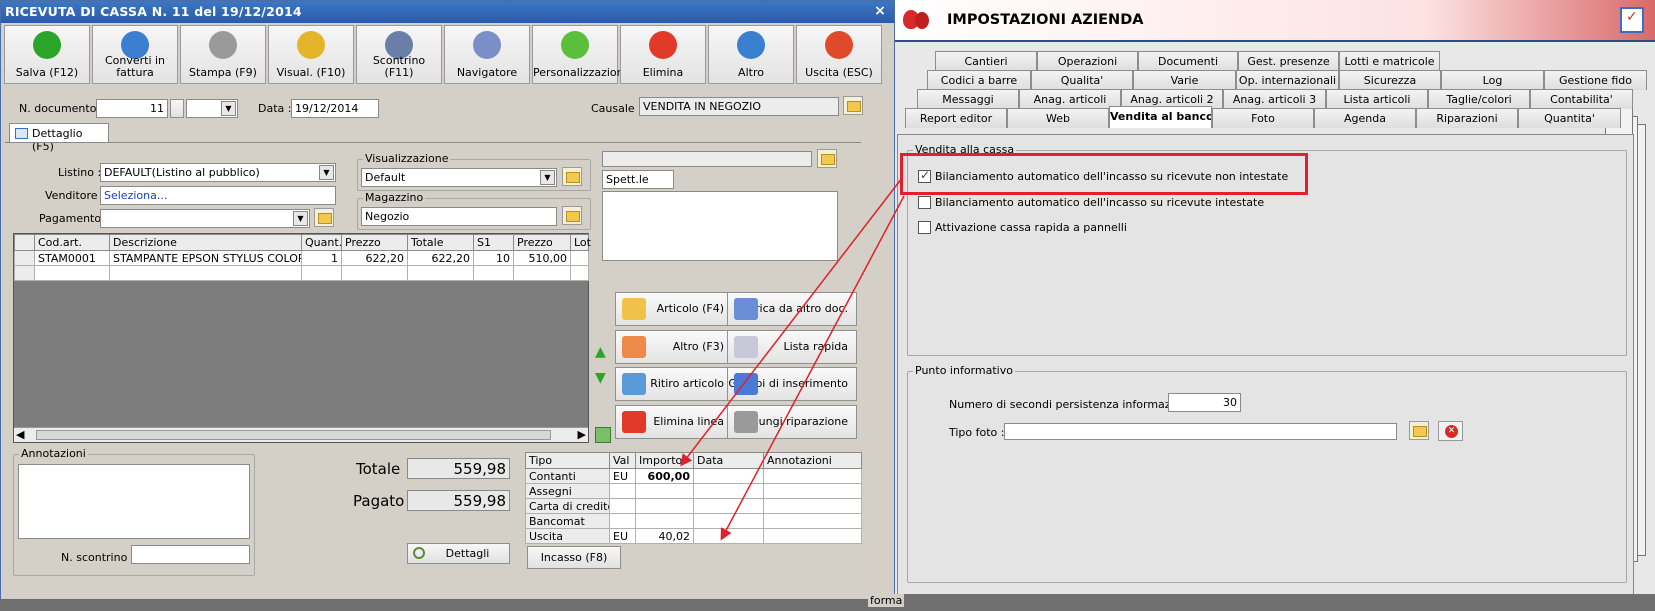 This screenshot has height=611, width=1655. I want to click on arrow-to-uscita, so click(812, 368).